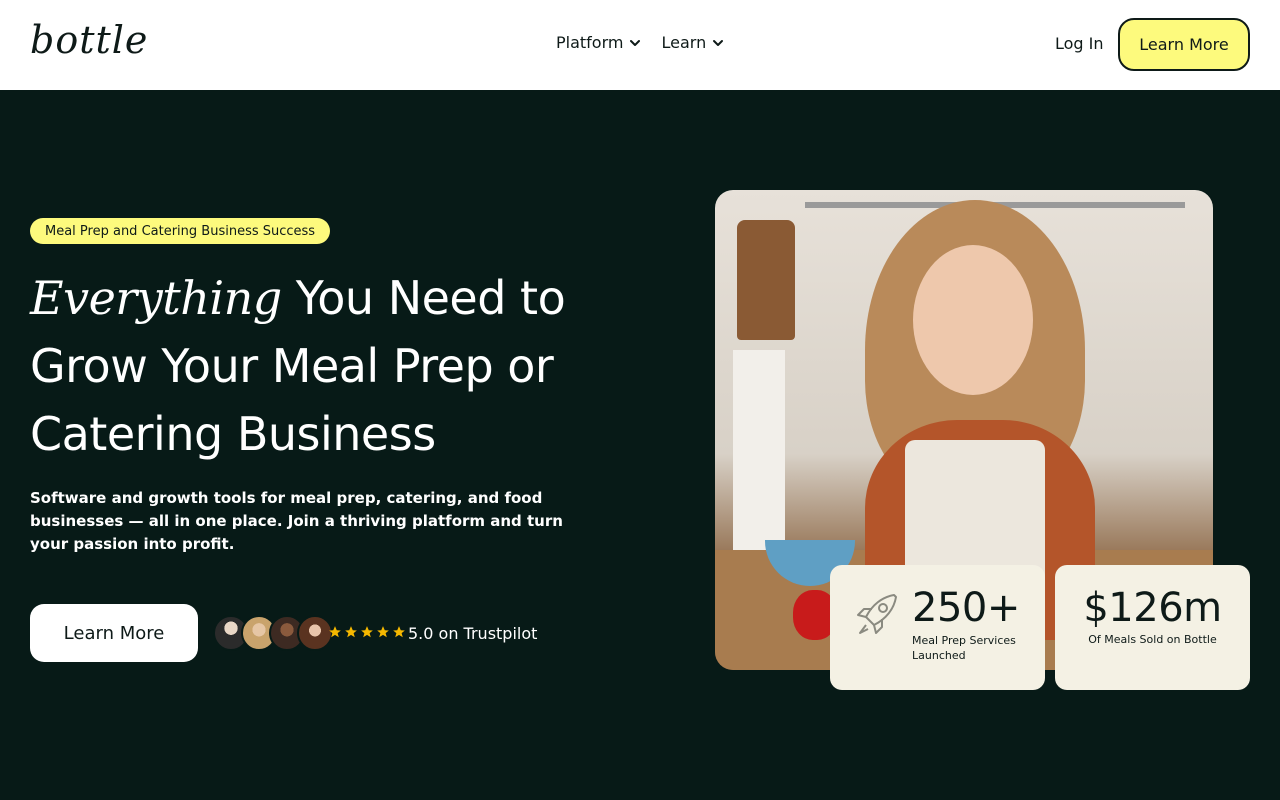 The height and width of the screenshot is (800, 1280). Describe the element at coordinates (89, 40) in the screenshot. I see `logo: bottle` at that location.